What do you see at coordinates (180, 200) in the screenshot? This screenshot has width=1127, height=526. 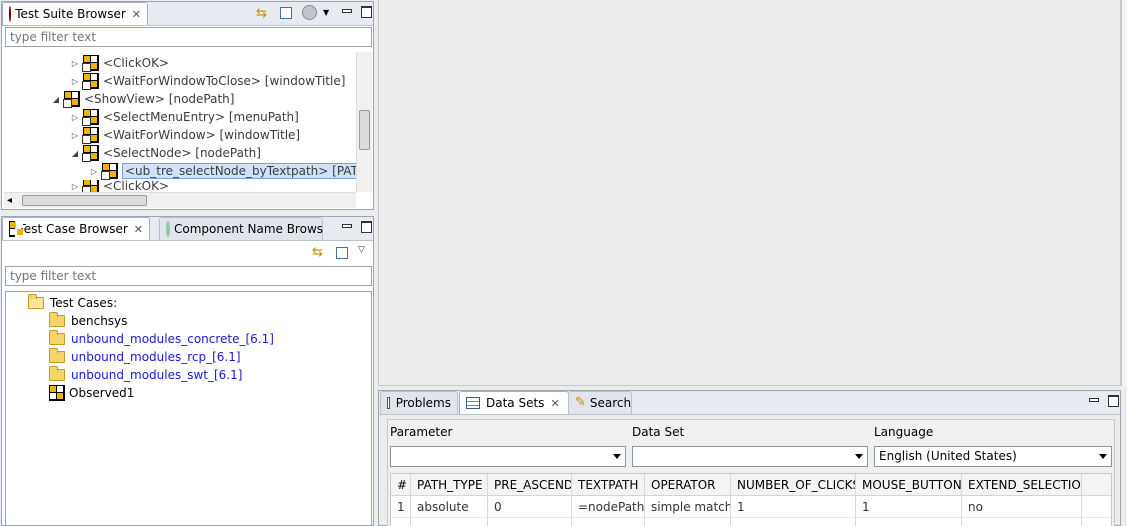 I see `horizontal-scrollbar: ◂` at bounding box center [180, 200].